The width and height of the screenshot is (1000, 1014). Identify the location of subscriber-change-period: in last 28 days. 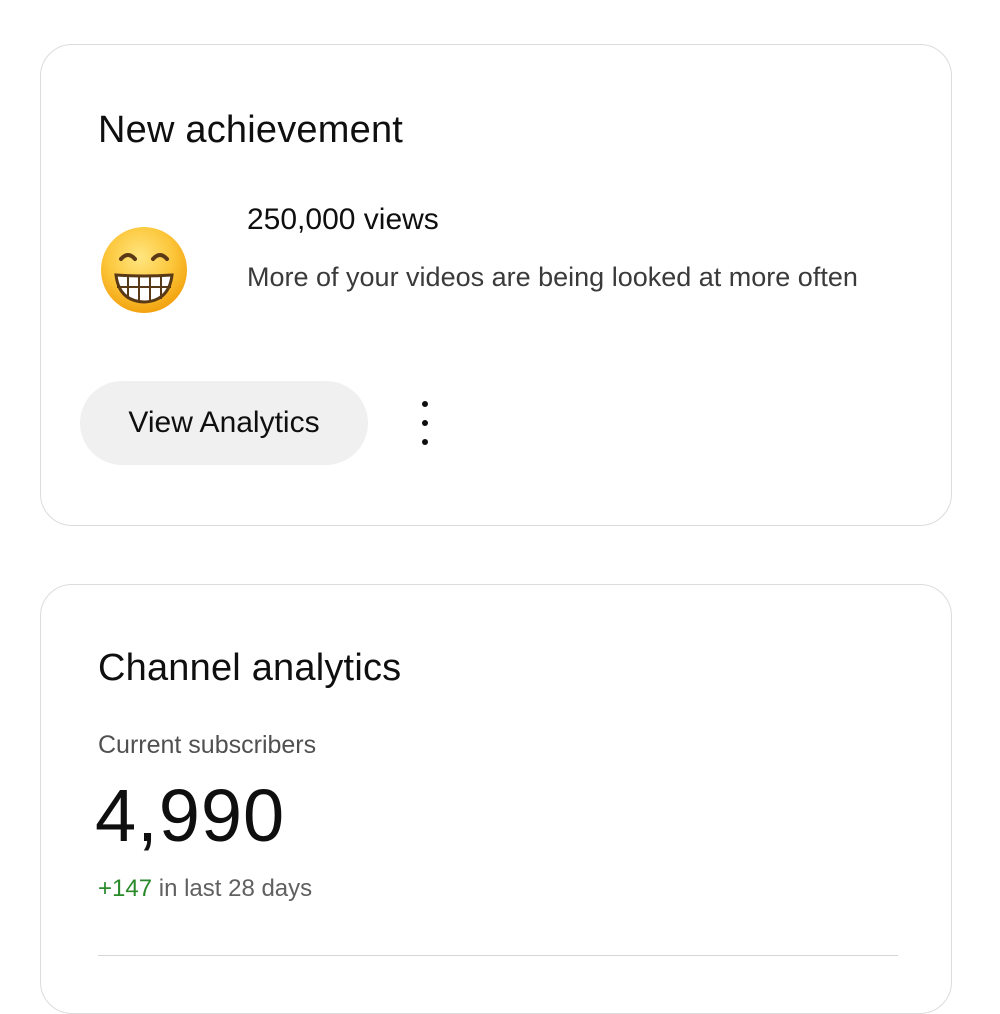
(235, 888).